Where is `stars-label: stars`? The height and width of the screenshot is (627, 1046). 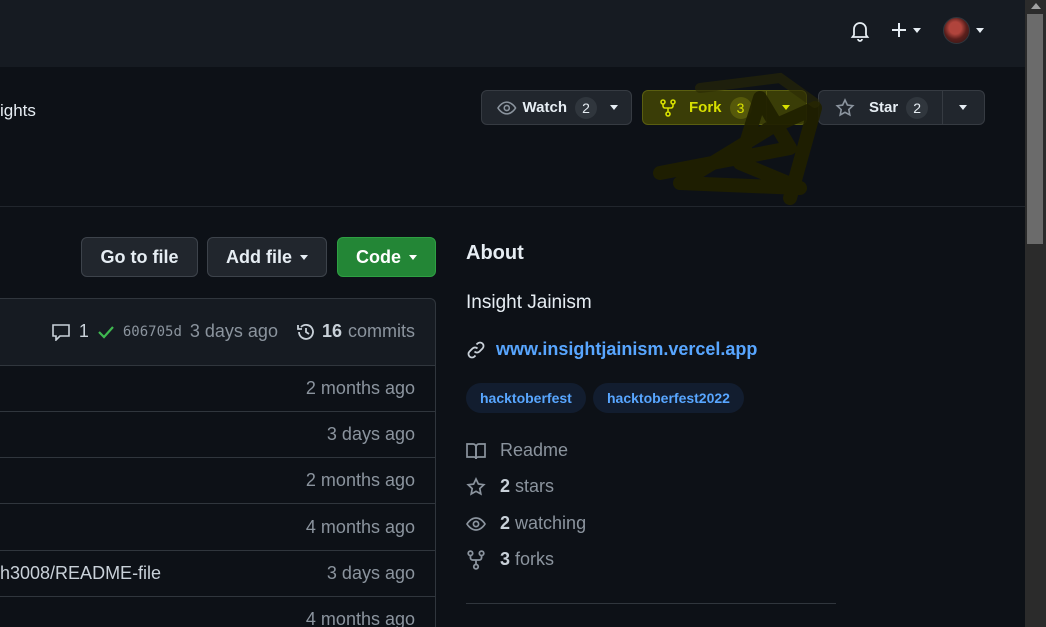 stars-label: stars is located at coordinates (535, 486).